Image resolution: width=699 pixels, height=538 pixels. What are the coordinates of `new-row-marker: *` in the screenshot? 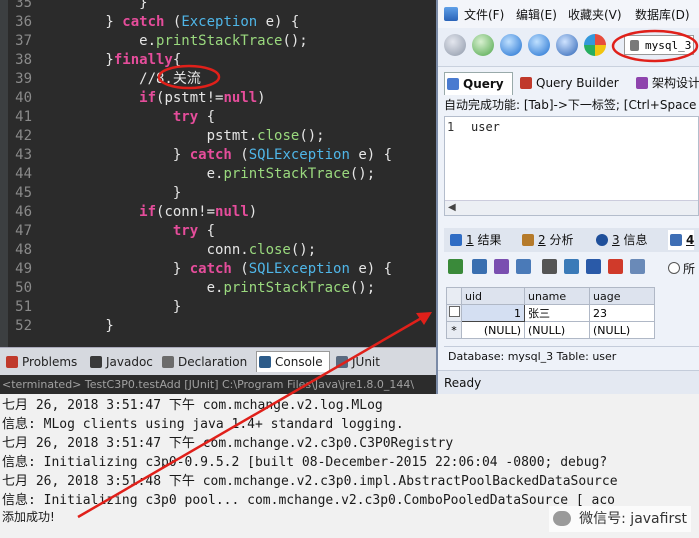 It's located at (454, 330).